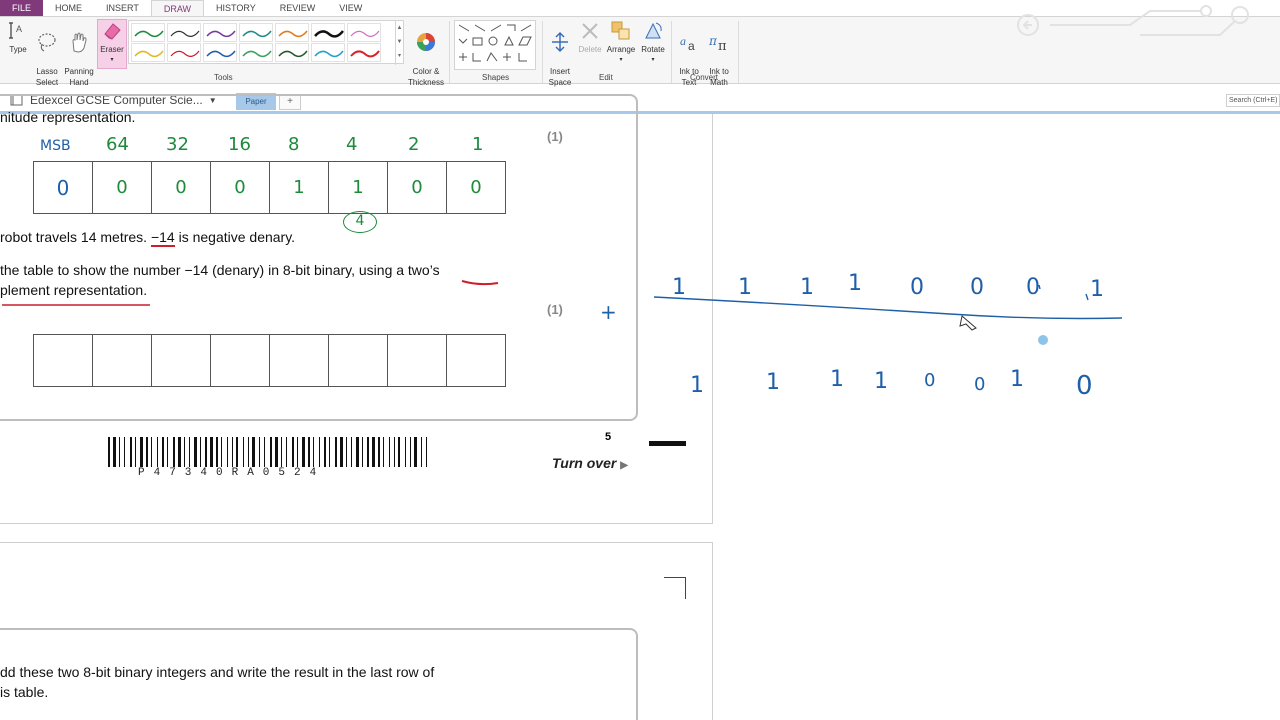  What do you see at coordinates (112, 44) in the screenshot?
I see `eraser-button: Eraser ▾` at bounding box center [112, 44].